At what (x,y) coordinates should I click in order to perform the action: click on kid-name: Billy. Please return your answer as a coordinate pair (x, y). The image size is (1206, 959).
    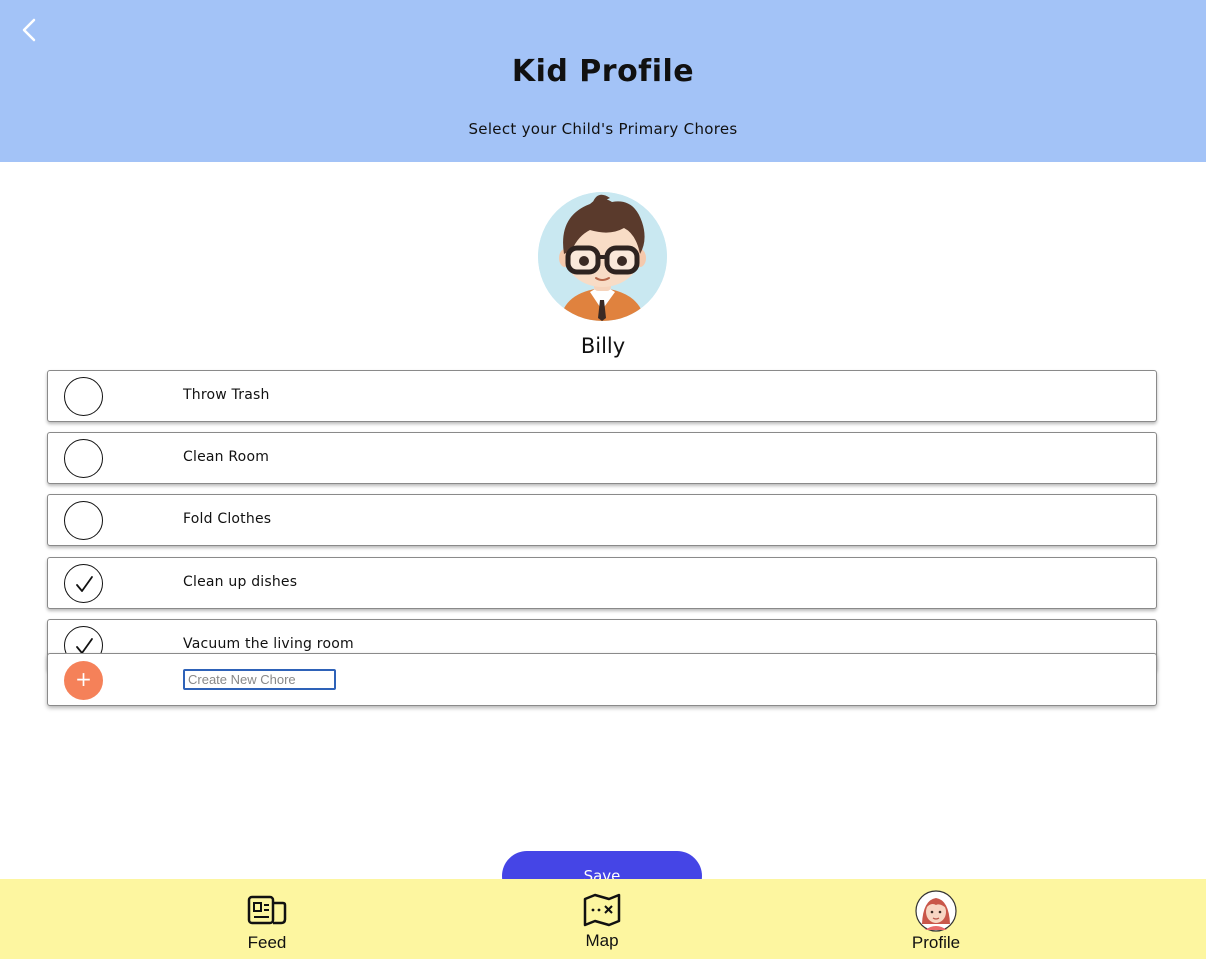
    Looking at the image, I should click on (603, 346).